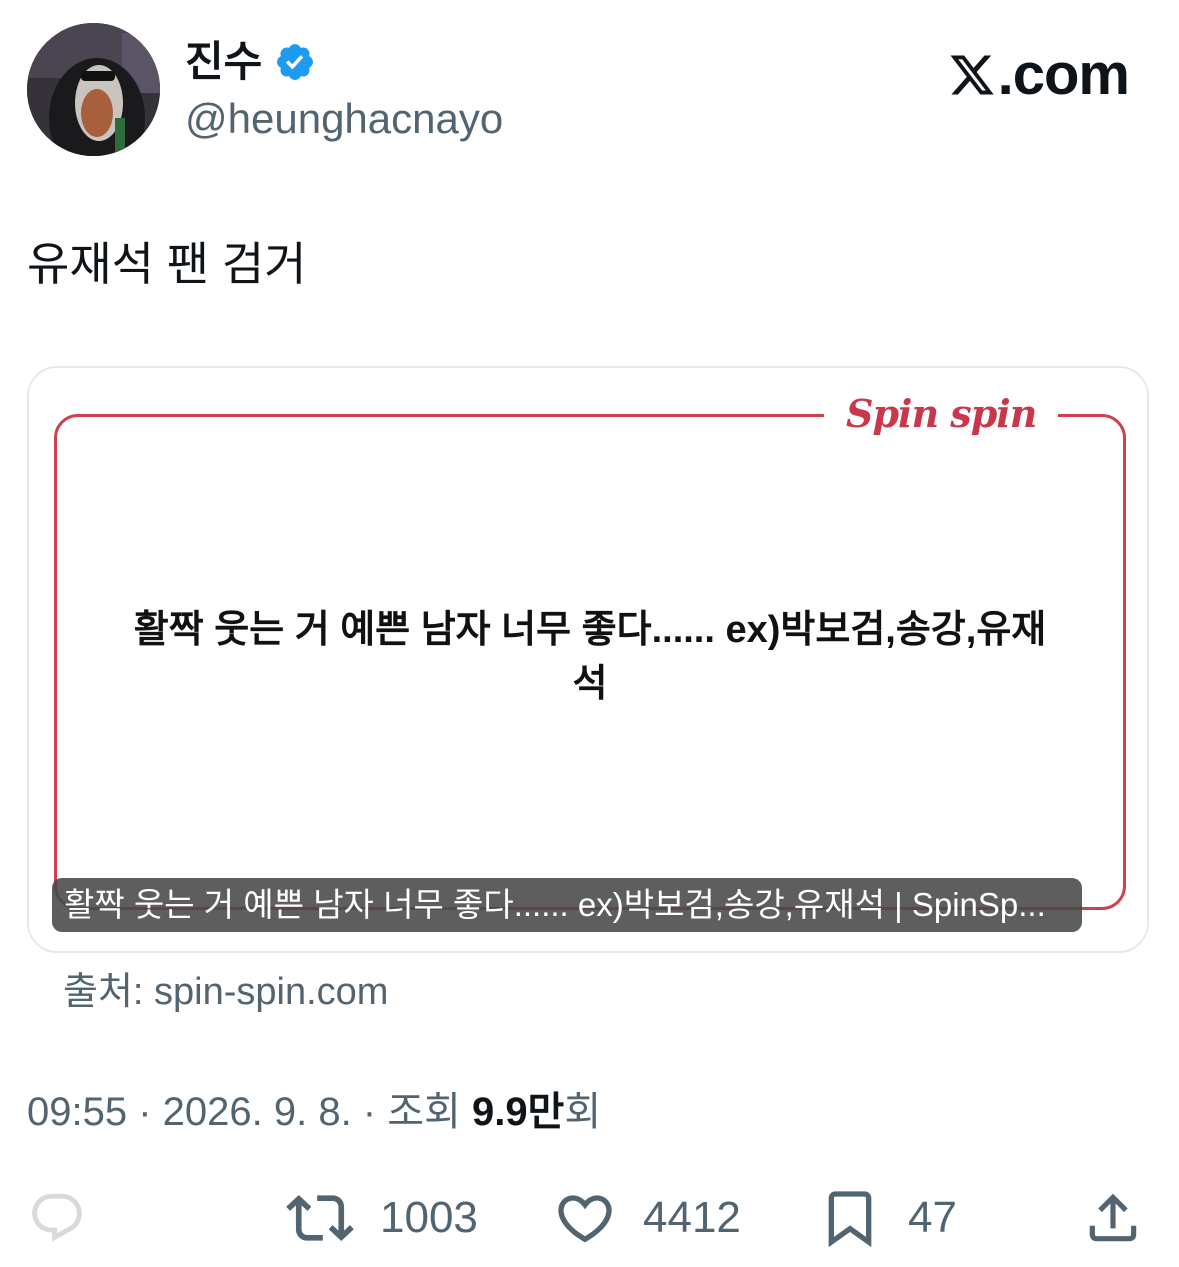 The width and height of the screenshot is (1179, 1267). Describe the element at coordinates (583, 1112) in the screenshot. I see `view-count-suffix: 회` at that location.